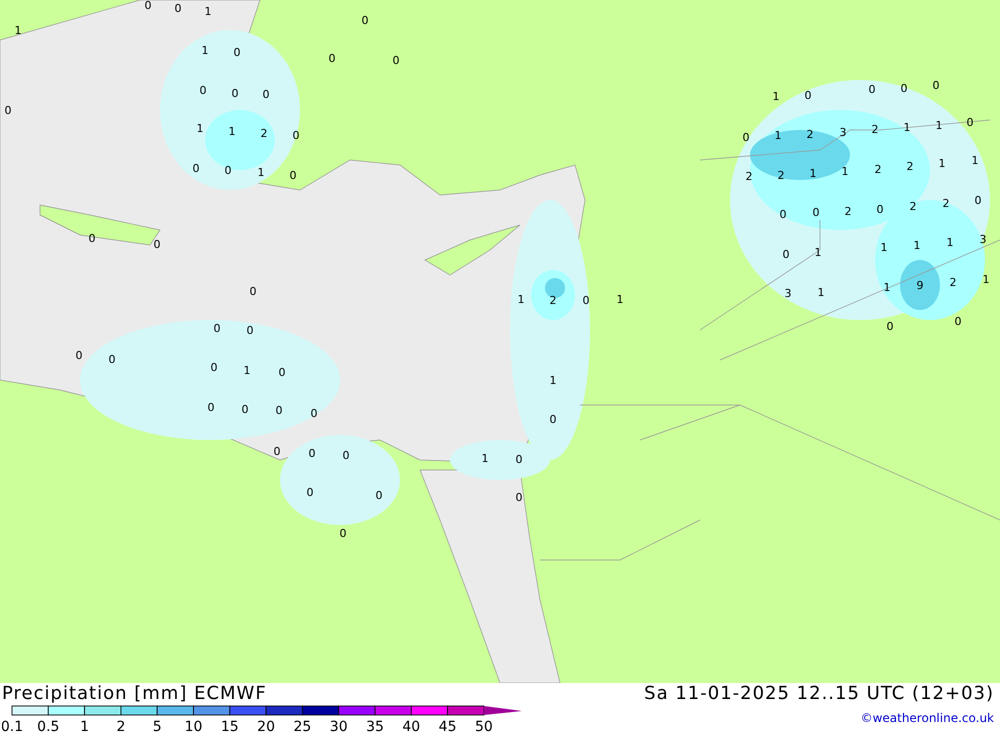 Image resolution: width=1000 pixels, height=733 pixels. What do you see at coordinates (157, 726) in the screenshot?
I see `legend-tick: 5` at bounding box center [157, 726].